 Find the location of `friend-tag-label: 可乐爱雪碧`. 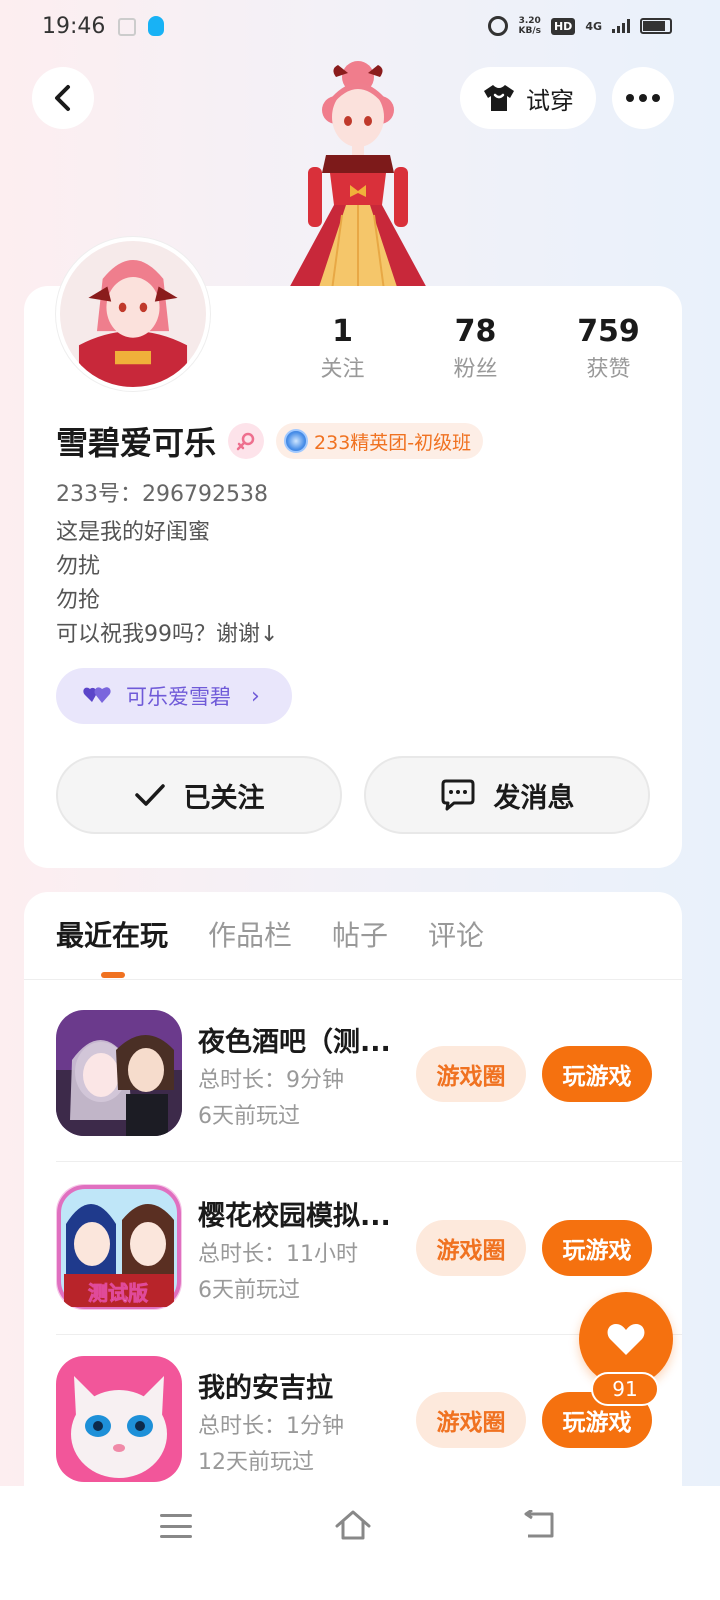

friend-tag-label: 可乐爱雪碧 is located at coordinates (178, 697).